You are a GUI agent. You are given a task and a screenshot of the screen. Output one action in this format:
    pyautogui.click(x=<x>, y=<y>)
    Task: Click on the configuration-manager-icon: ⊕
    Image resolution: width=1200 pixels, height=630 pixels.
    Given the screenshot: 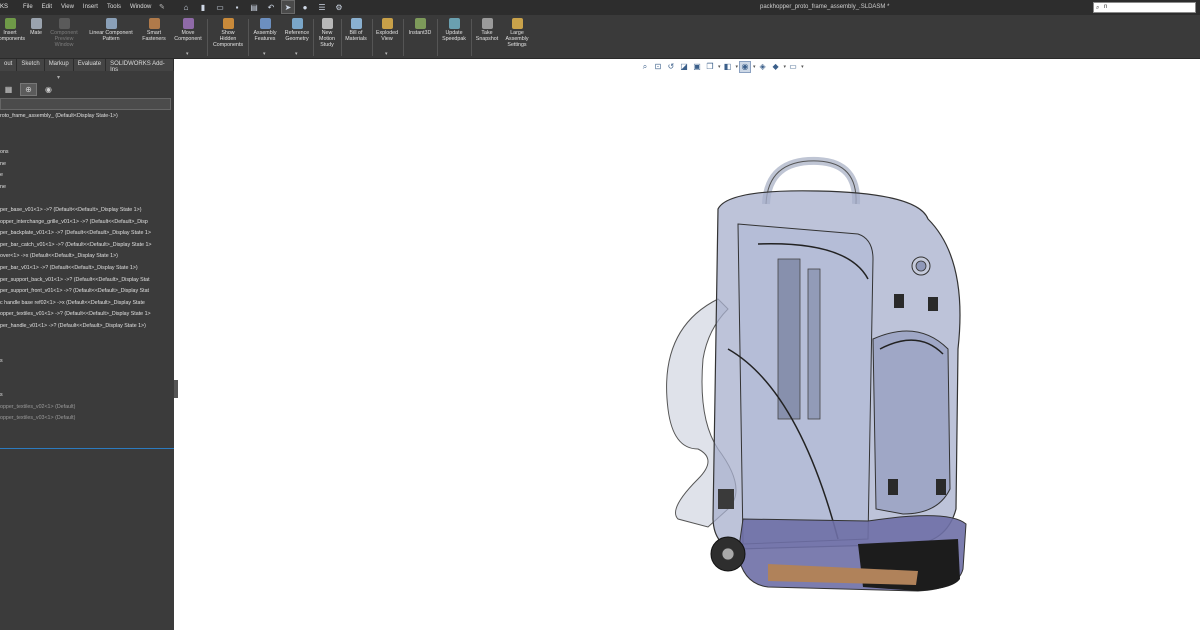 What is the action you would take?
    pyautogui.click(x=28, y=89)
    